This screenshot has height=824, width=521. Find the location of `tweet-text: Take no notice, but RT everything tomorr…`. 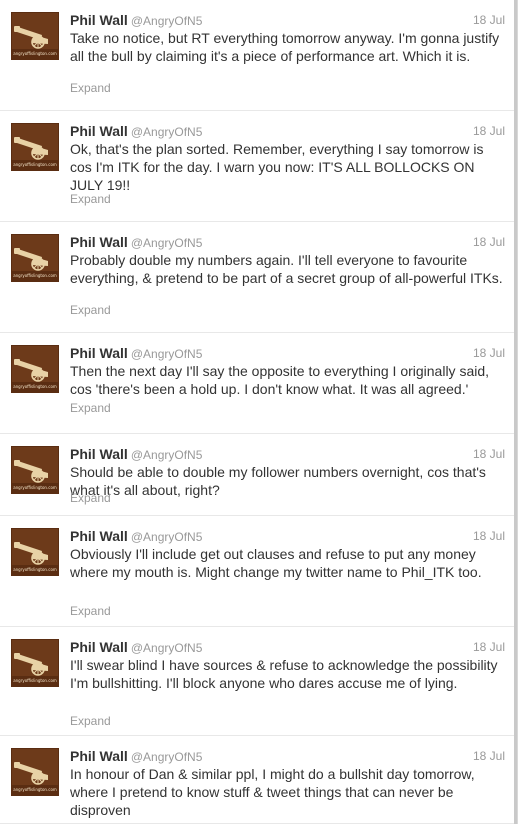

tweet-text: Take no notice, but RT everything tomorr… is located at coordinates (285, 47).